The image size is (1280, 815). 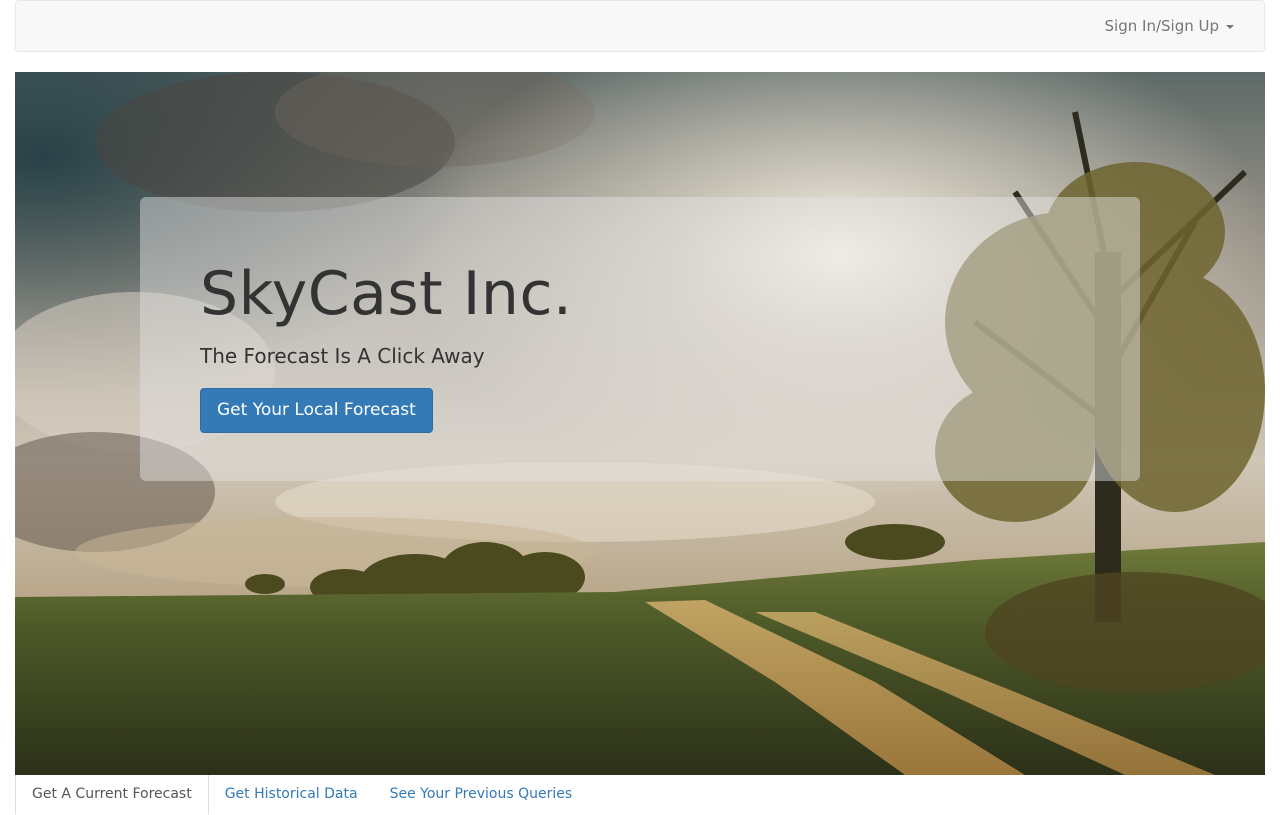 What do you see at coordinates (342, 356) in the screenshot?
I see `hero-subtitle: The Forecast Is A Click Away` at bounding box center [342, 356].